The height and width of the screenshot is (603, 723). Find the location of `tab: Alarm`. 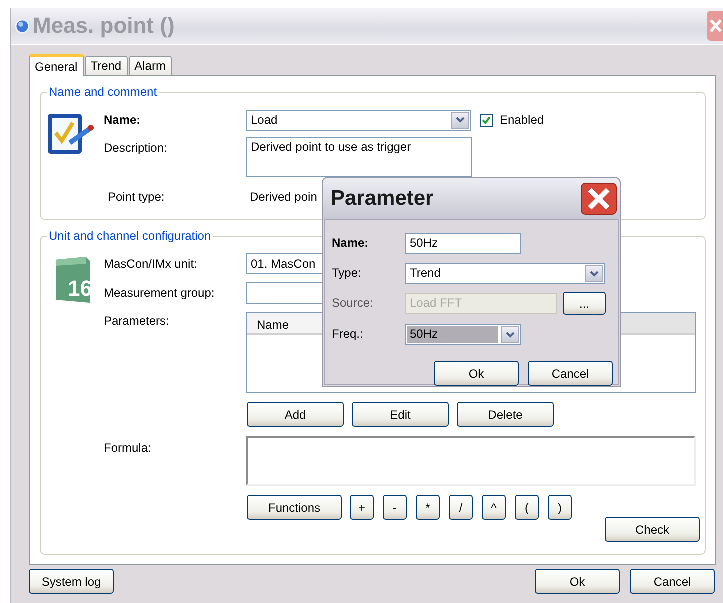

tab: Alarm is located at coordinates (150, 65).